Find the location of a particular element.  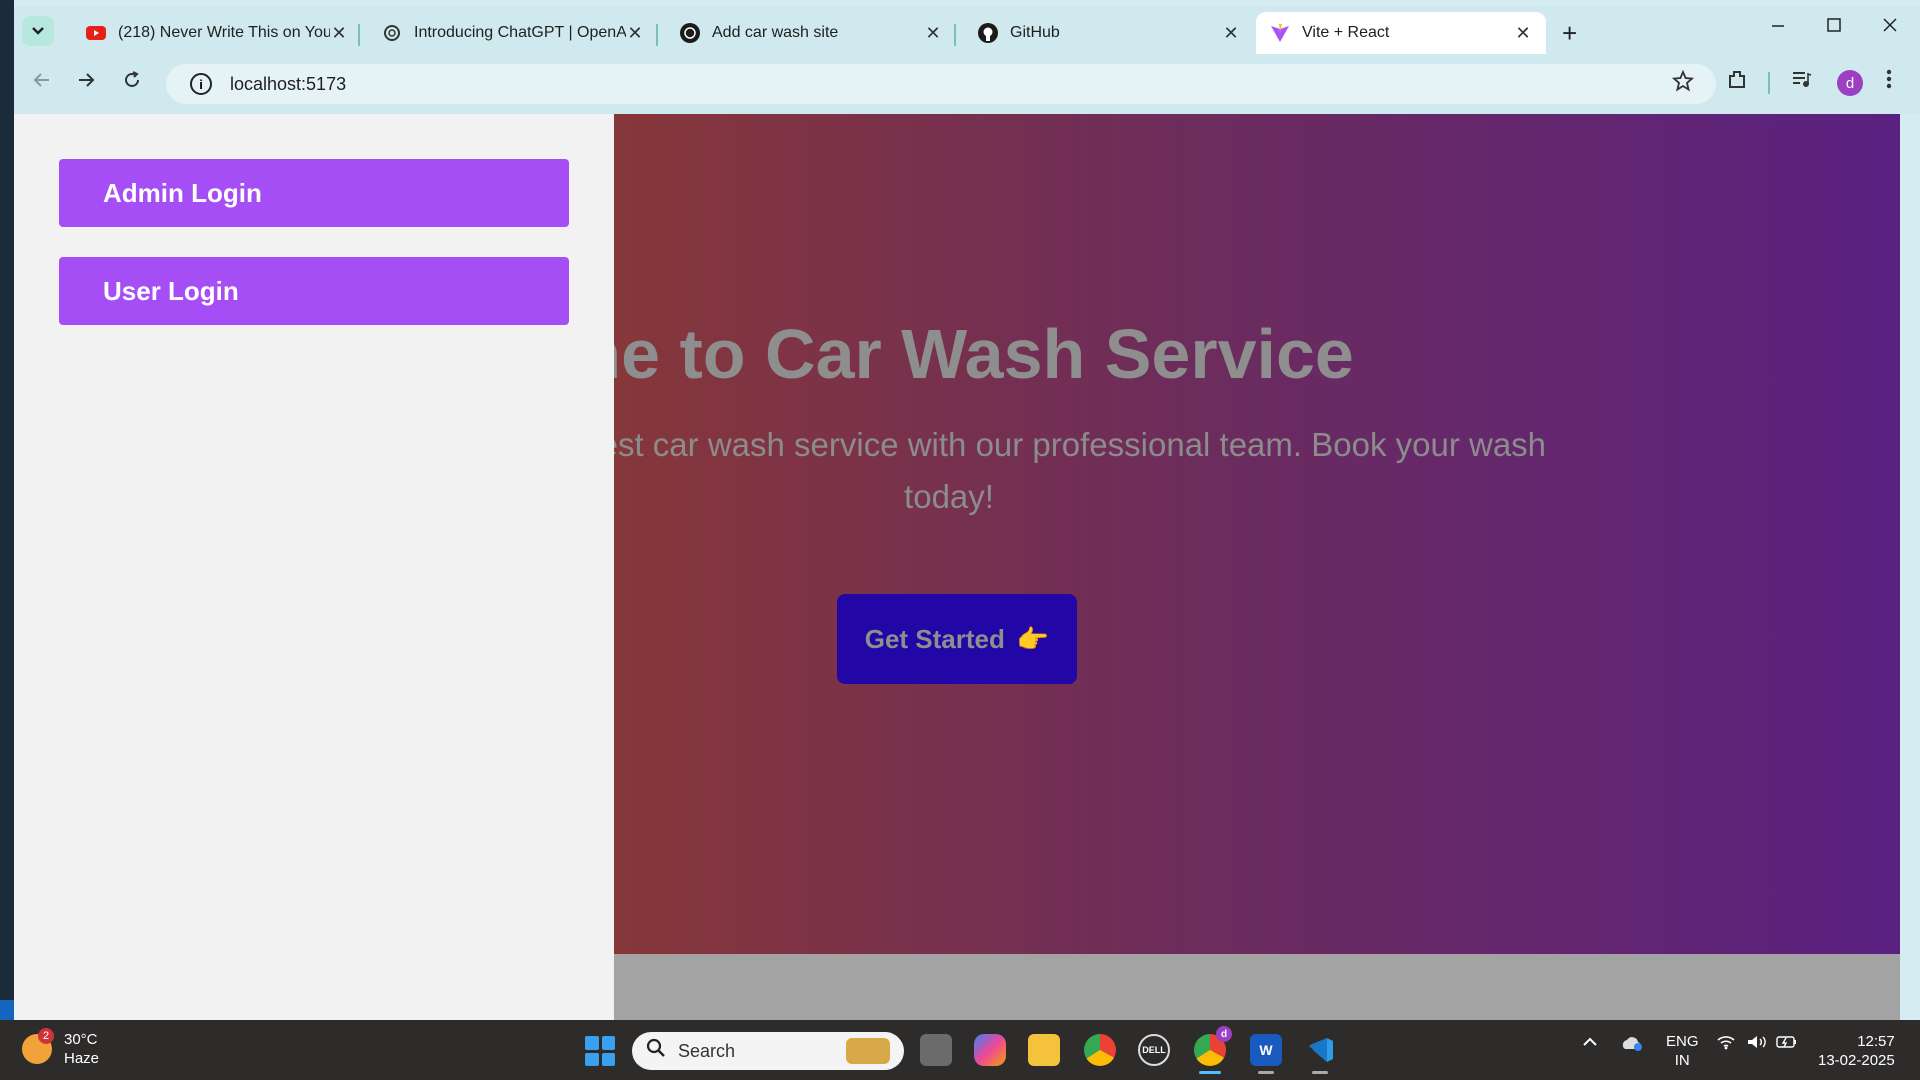

tab-title: (218) Never Write This on Your I is located at coordinates (224, 32).